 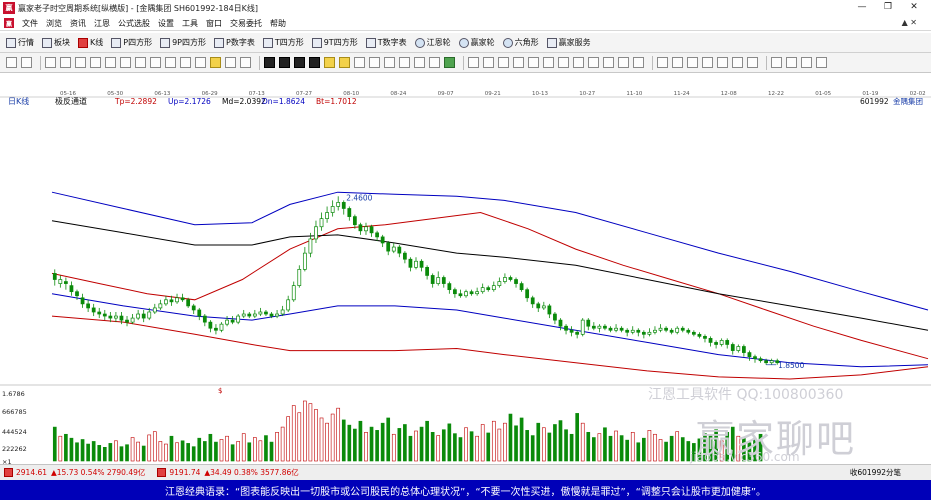 What do you see at coordinates (449, 62) in the screenshot?
I see `chart-config-icon` at bounding box center [449, 62].